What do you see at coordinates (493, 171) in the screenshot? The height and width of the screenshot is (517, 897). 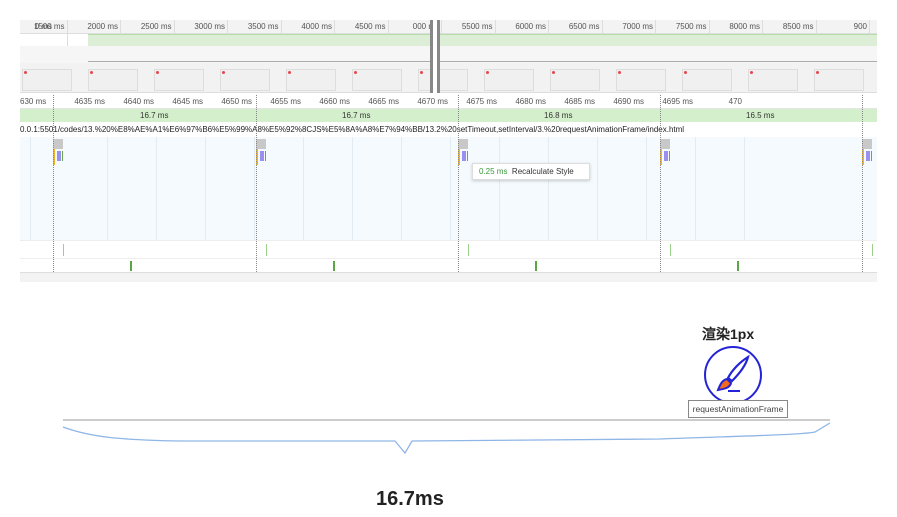 I see `tooltip-duration: 0.25 ms` at bounding box center [493, 171].